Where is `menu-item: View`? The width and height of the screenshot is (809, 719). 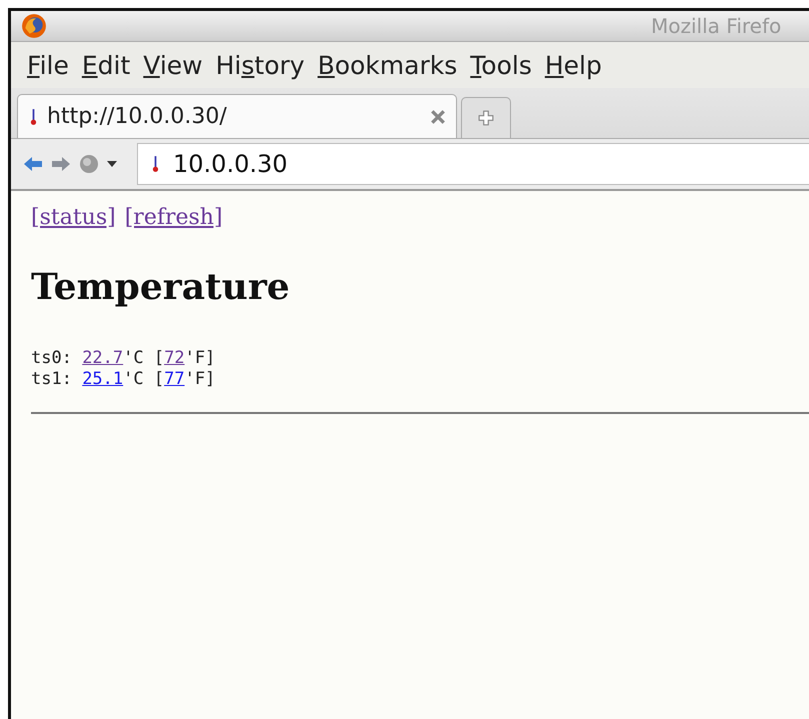
menu-item: View is located at coordinates (173, 65).